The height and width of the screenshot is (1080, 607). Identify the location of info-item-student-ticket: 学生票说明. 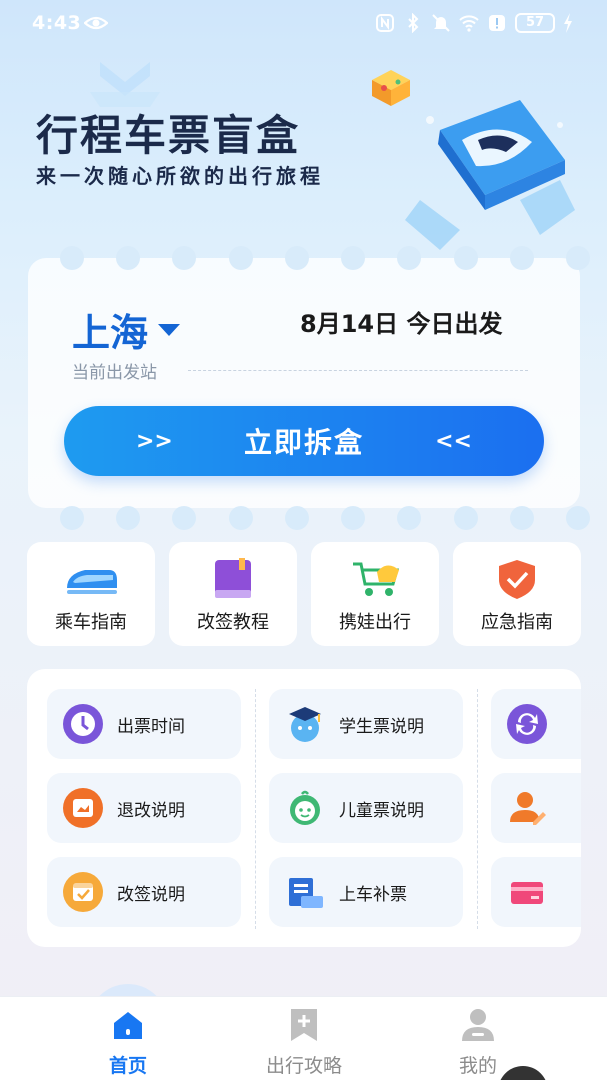
(366, 724).